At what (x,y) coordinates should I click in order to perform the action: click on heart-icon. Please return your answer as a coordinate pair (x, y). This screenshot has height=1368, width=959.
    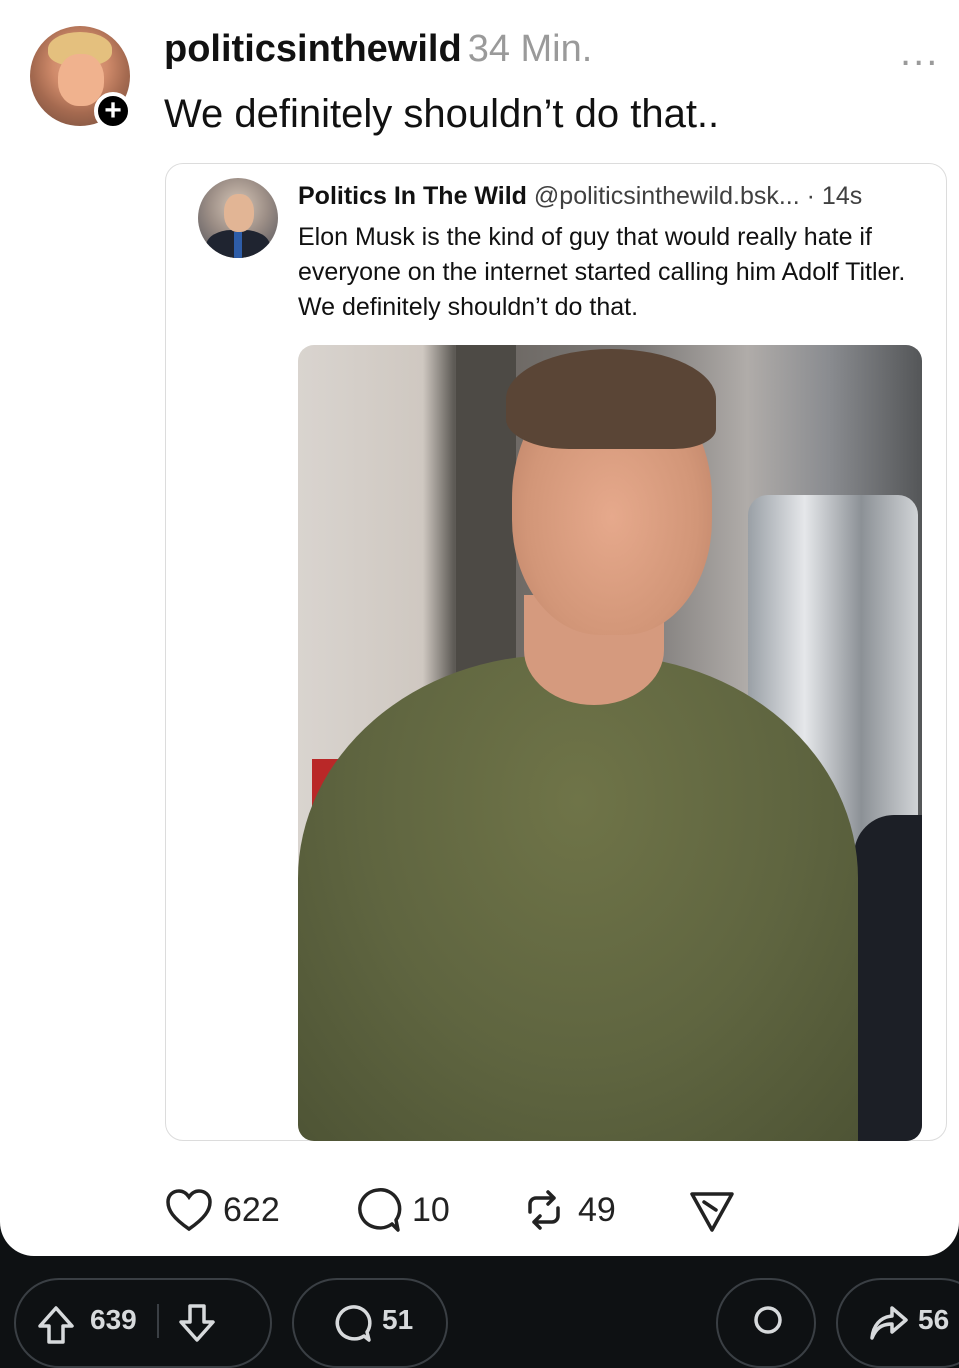
    Looking at the image, I should click on (189, 1210).